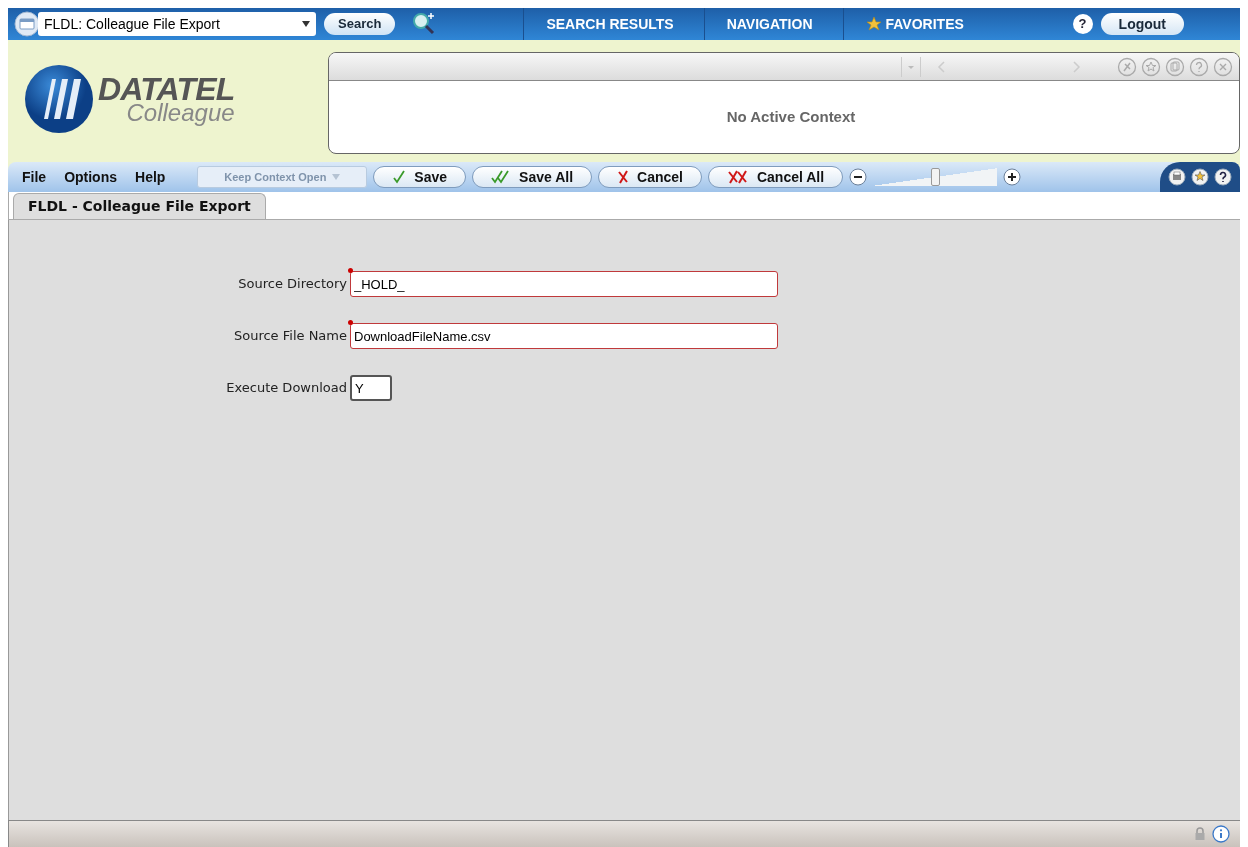  What do you see at coordinates (564, 284) in the screenshot?
I see `input-field: _HOLD_` at bounding box center [564, 284].